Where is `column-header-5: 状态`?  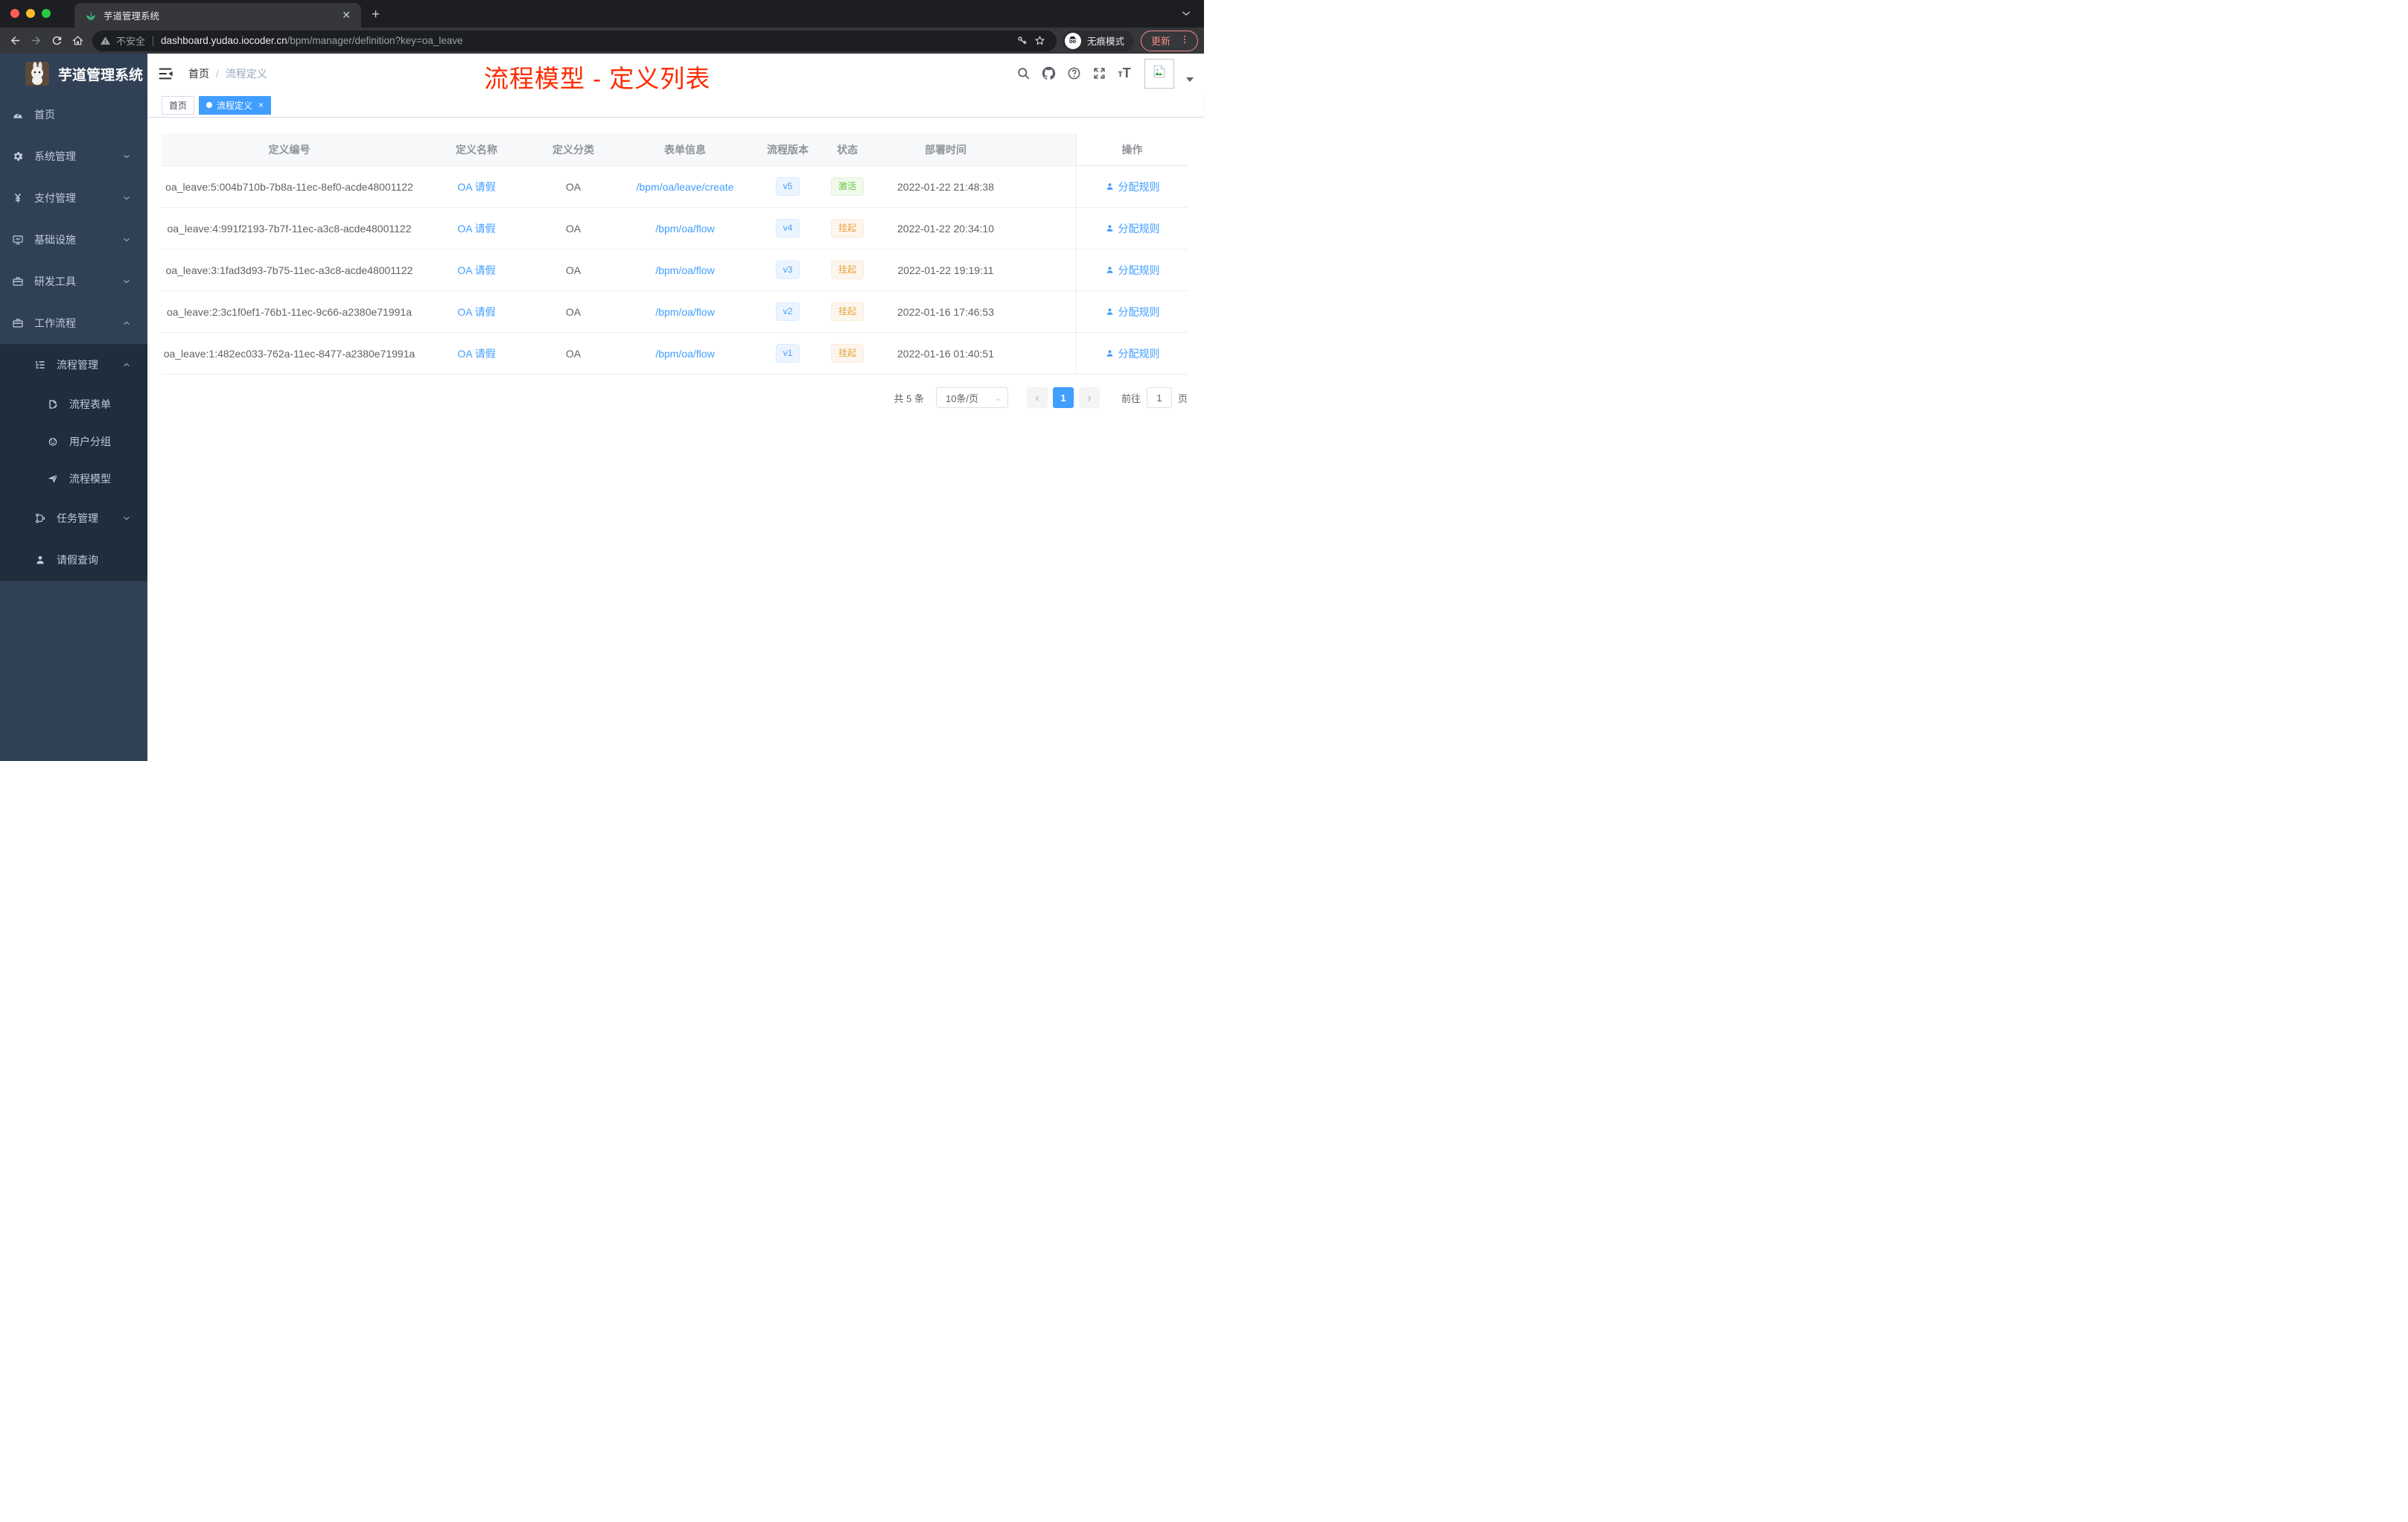 column-header-5: 状态 is located at coordinates (847, 149).